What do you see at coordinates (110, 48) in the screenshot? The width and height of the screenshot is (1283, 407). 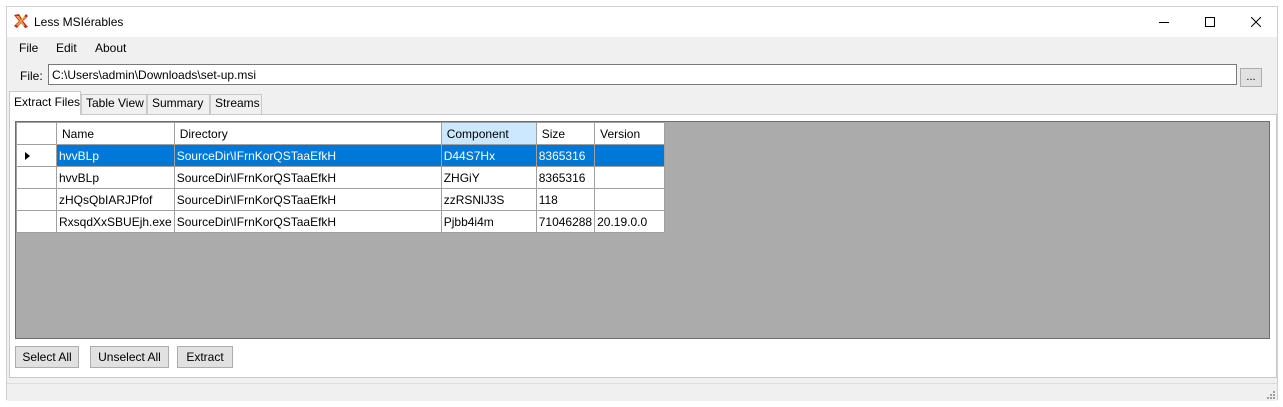 I see `menu-about: About` at bounding box center [110, 48].